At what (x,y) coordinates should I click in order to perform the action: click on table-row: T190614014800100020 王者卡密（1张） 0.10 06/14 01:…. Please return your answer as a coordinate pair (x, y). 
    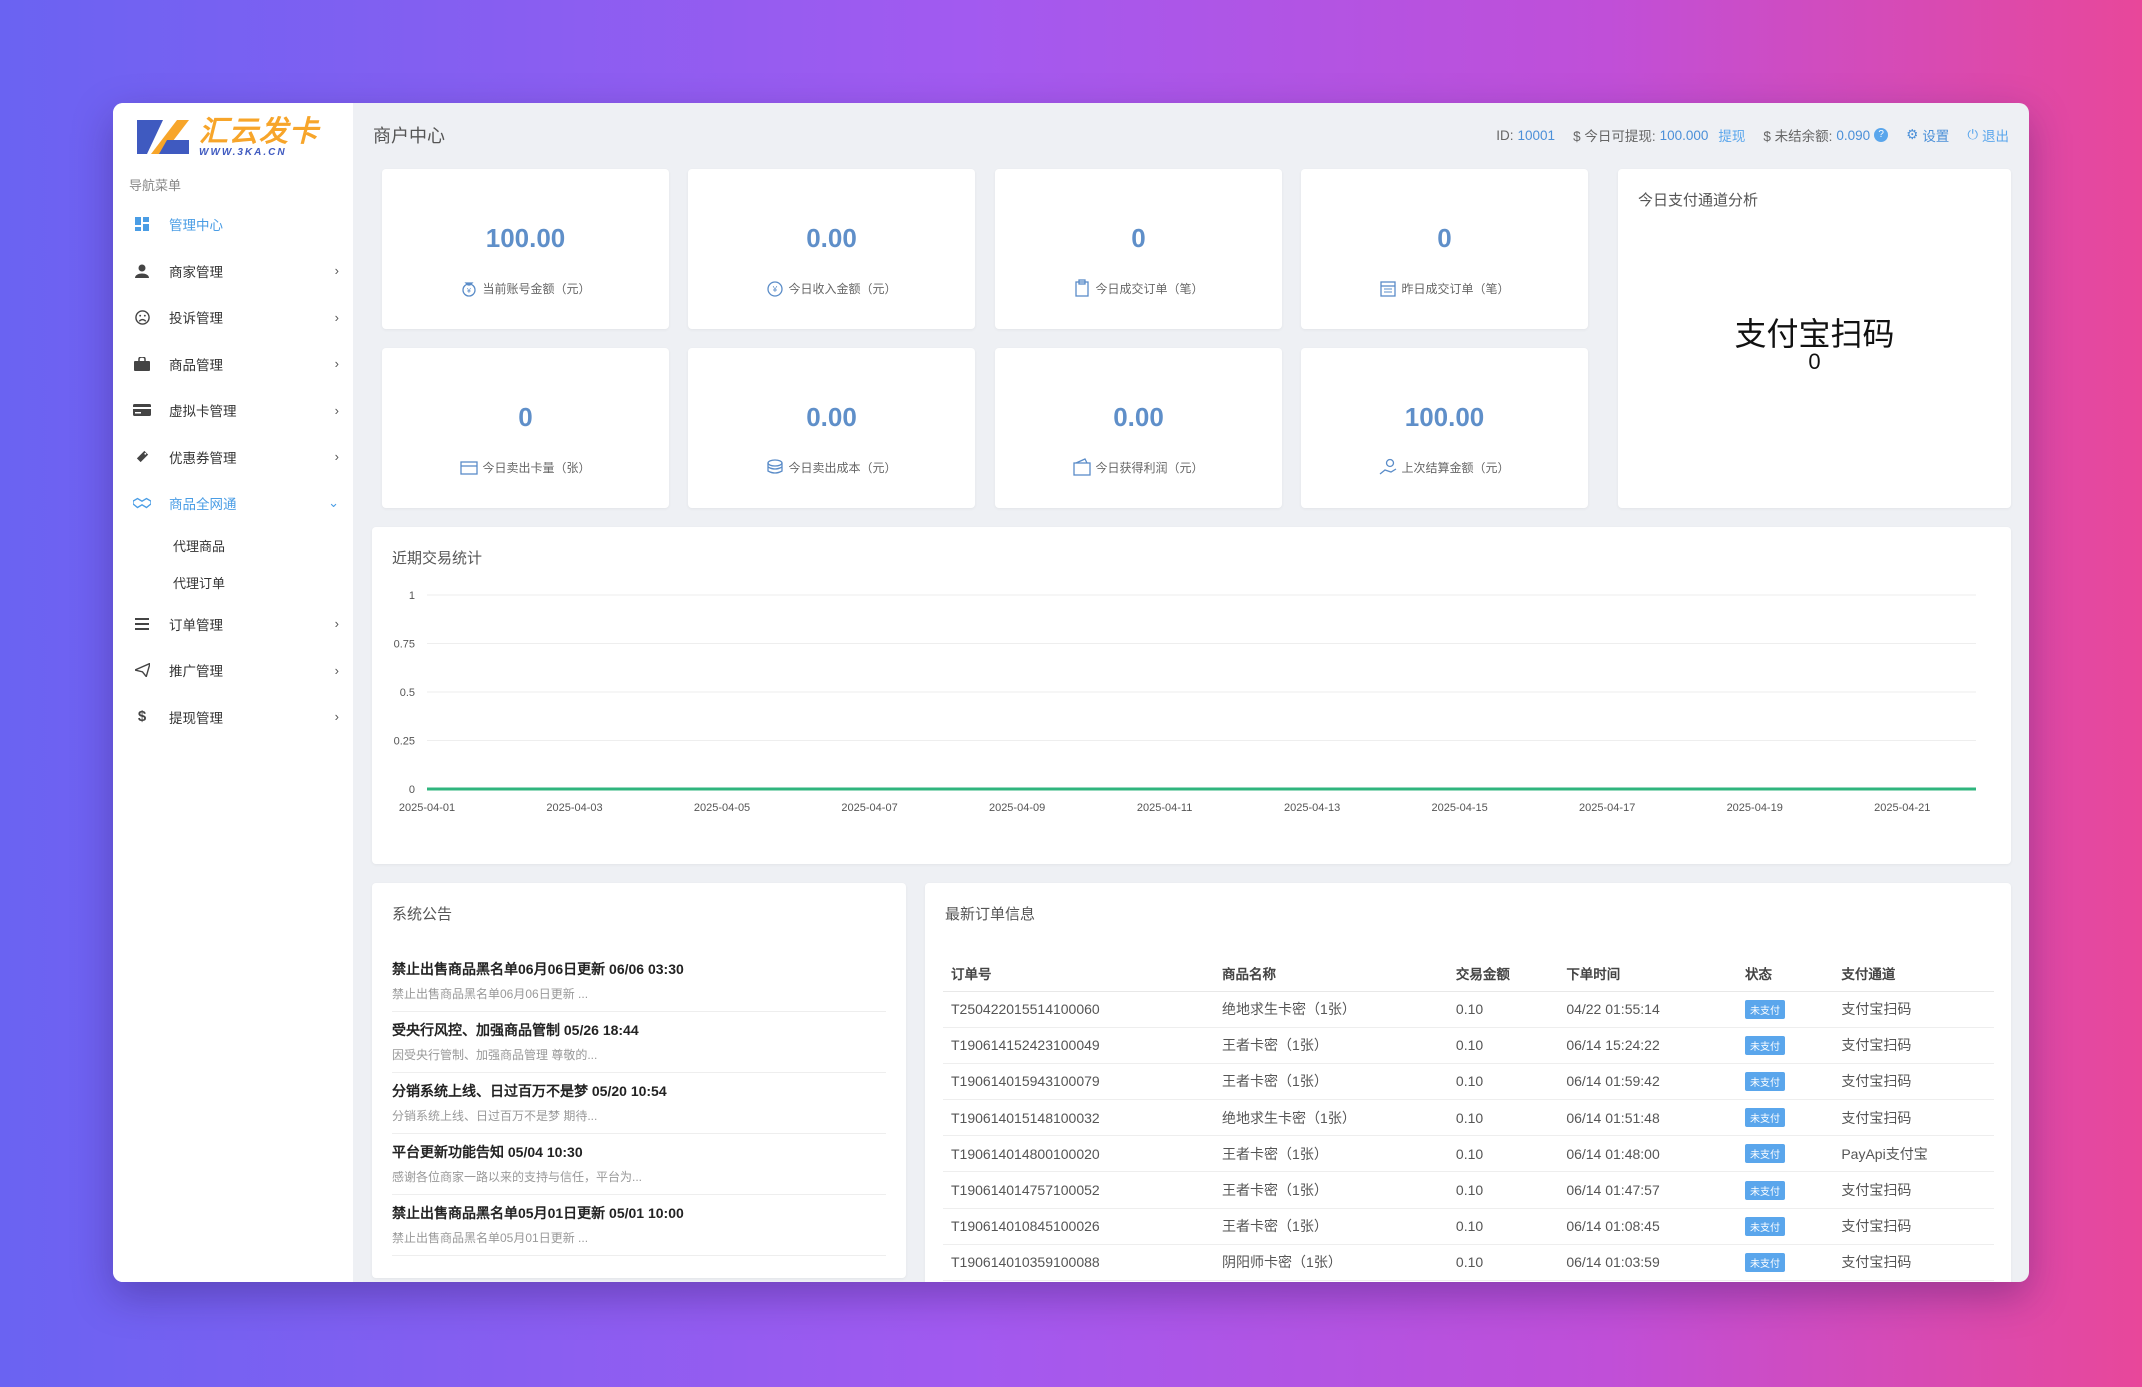
    Looking at the image, I should click on (1468, 1154).